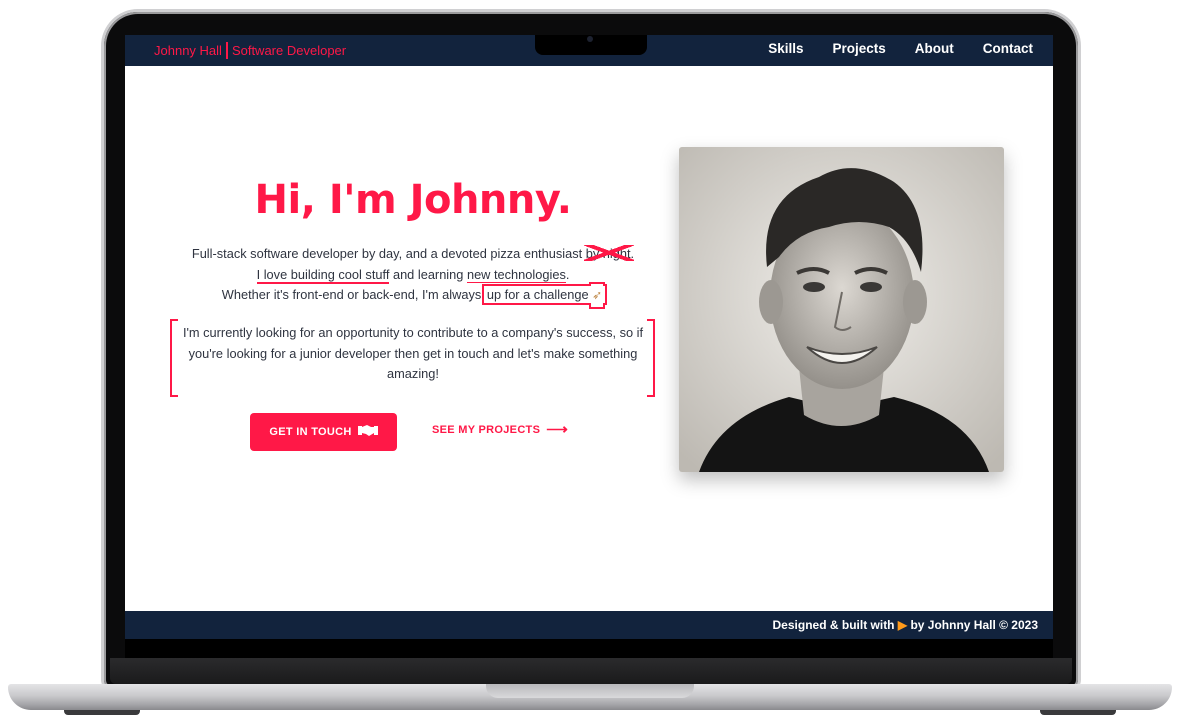  What do you see at coordinates (608, 254) in the screenshot?
I see `struck-text: by night` at bounding box center [608, 254].